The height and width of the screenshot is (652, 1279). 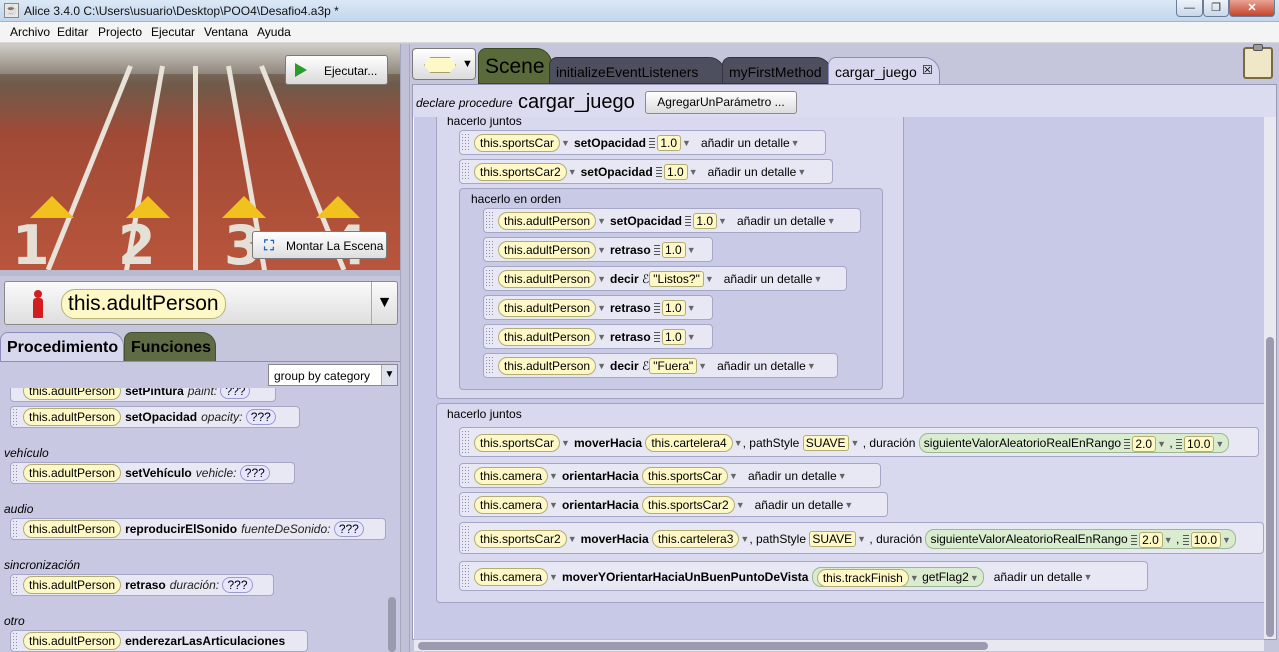 What do you see at coordinates (152, 473) in the screenshot?
I see `procedure-tile: this.adultPerson setVehículo vehicle: ???` at bounding box center [152, 473].